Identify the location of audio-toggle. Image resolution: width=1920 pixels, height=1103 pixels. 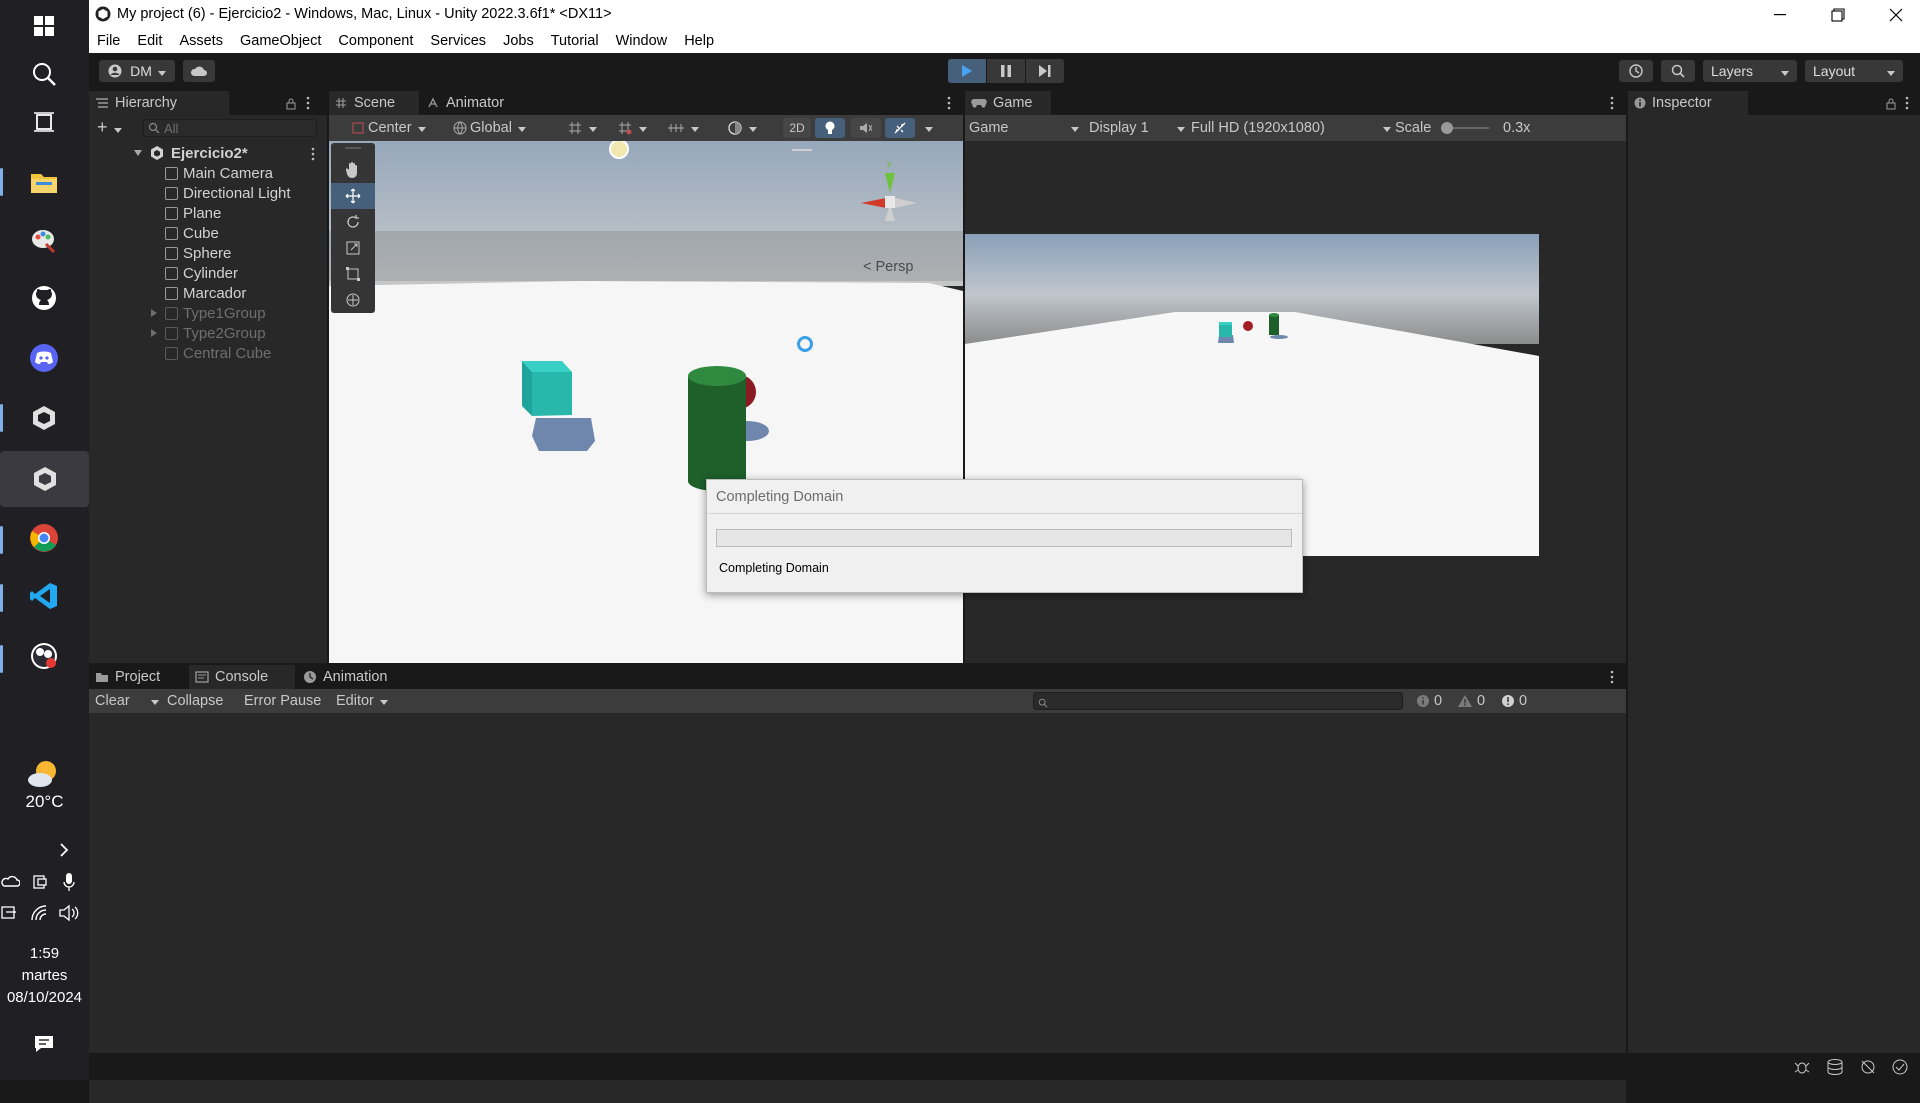
(866, 128).